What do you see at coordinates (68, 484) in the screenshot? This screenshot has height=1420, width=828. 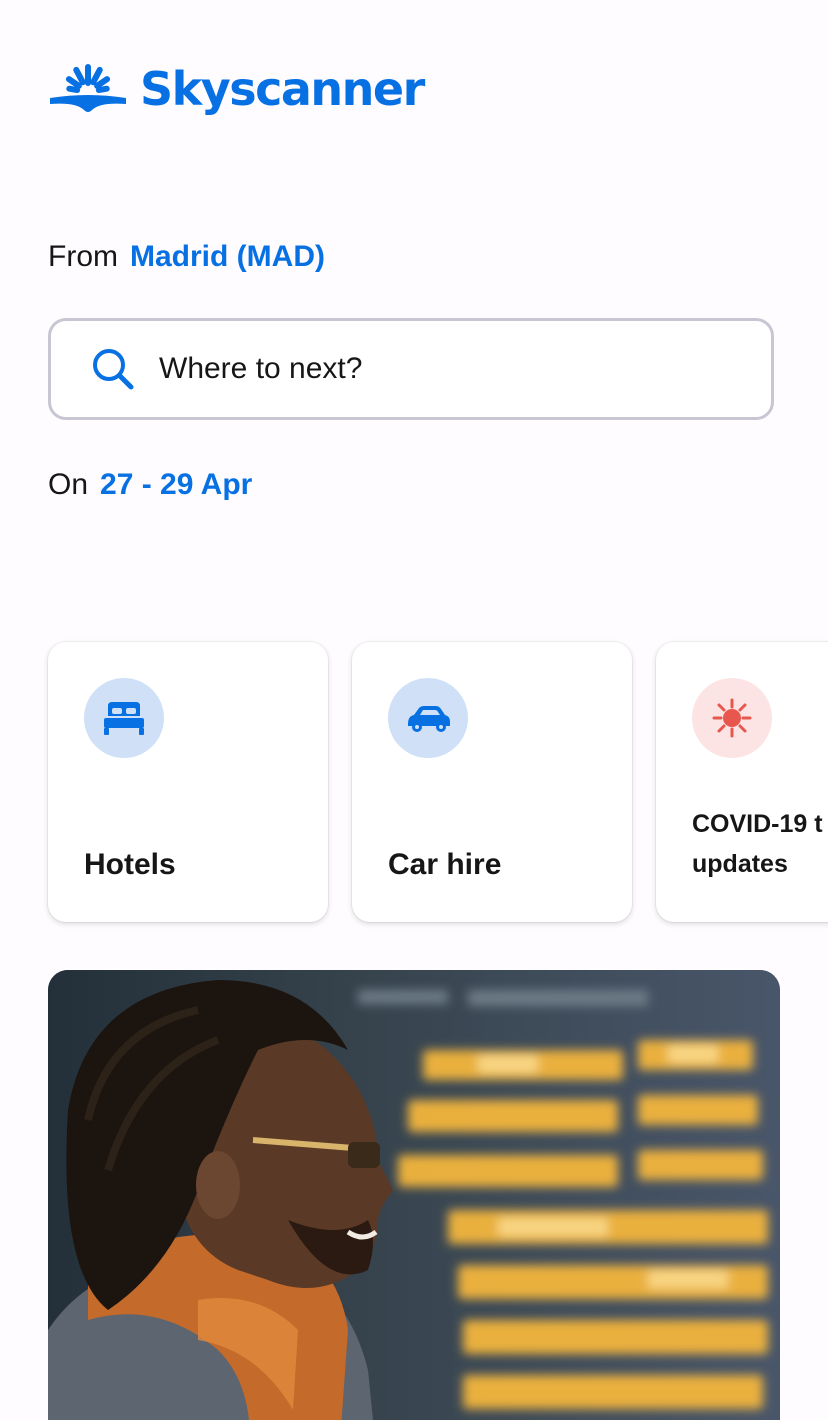 I see `date-label: On` at bounding box center [68, 484].